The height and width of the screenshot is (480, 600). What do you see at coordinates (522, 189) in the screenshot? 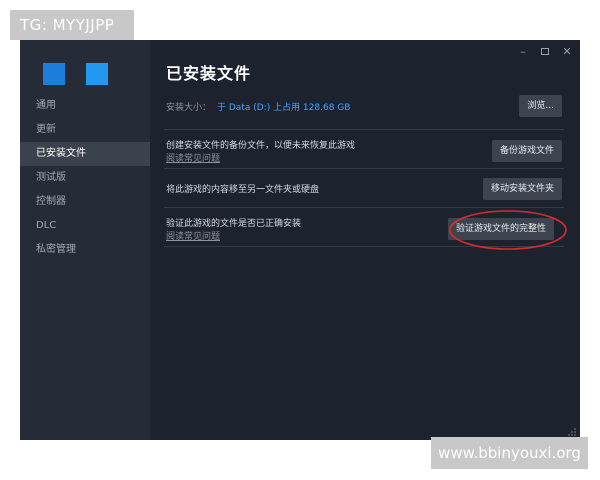
I see `move-folder-button: 移动安装文件夹` at bounding box center [522, 189].